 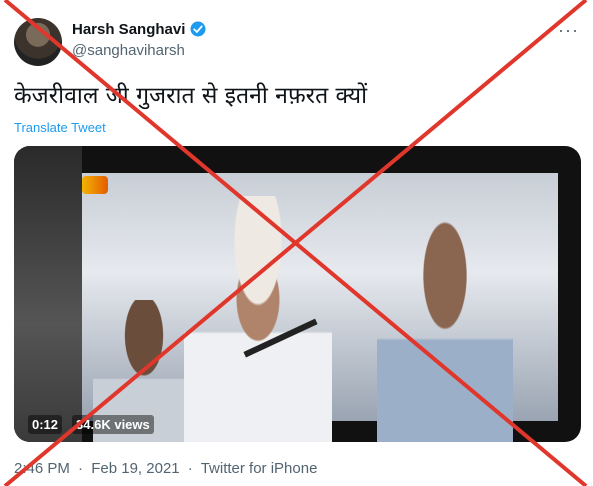 I want to click on verified-badge-icon, so click(x=198, y=29).